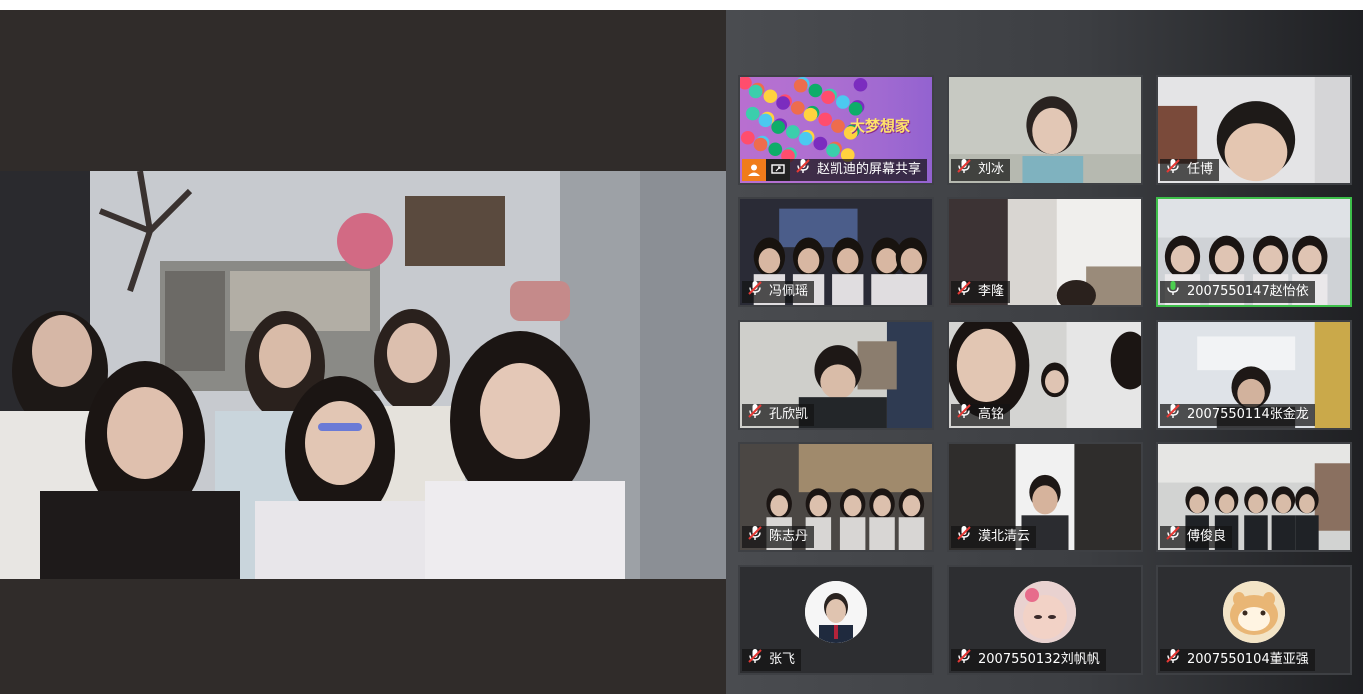  I want to click on participant-name: 陈志丹, so click(789, 536).